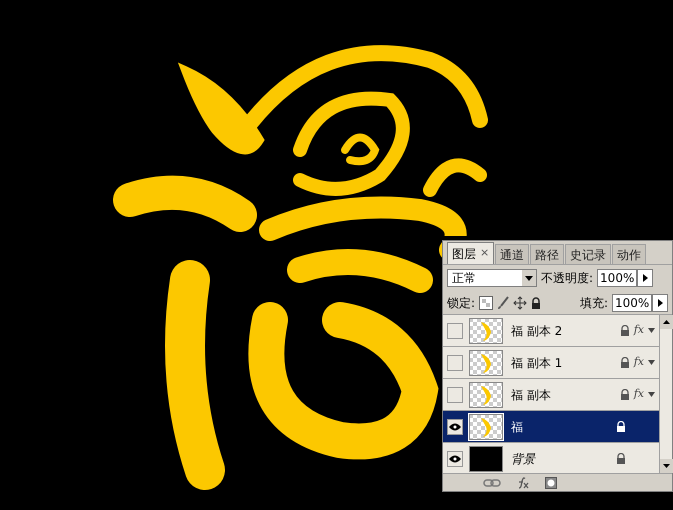 Image resolution: width=673 pixels, height=510 pixels. I want to click on fill-field: 100%, so click(632, 303).